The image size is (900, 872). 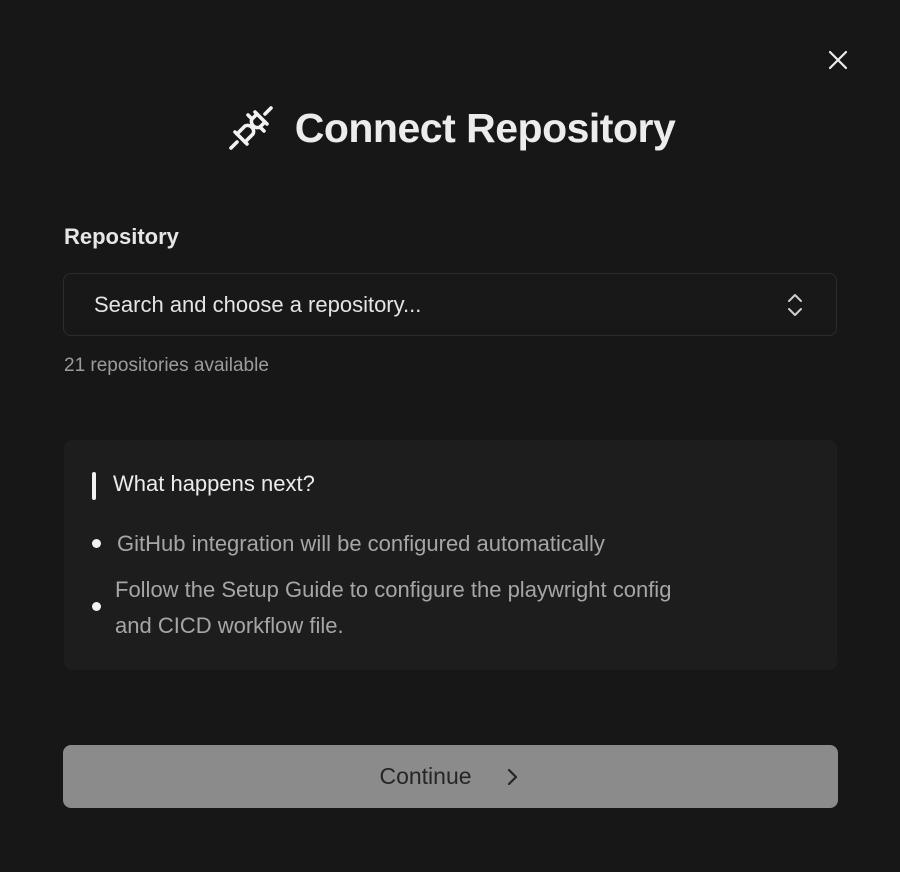 I want to click on accent-bar, so click(x=94, y=486).